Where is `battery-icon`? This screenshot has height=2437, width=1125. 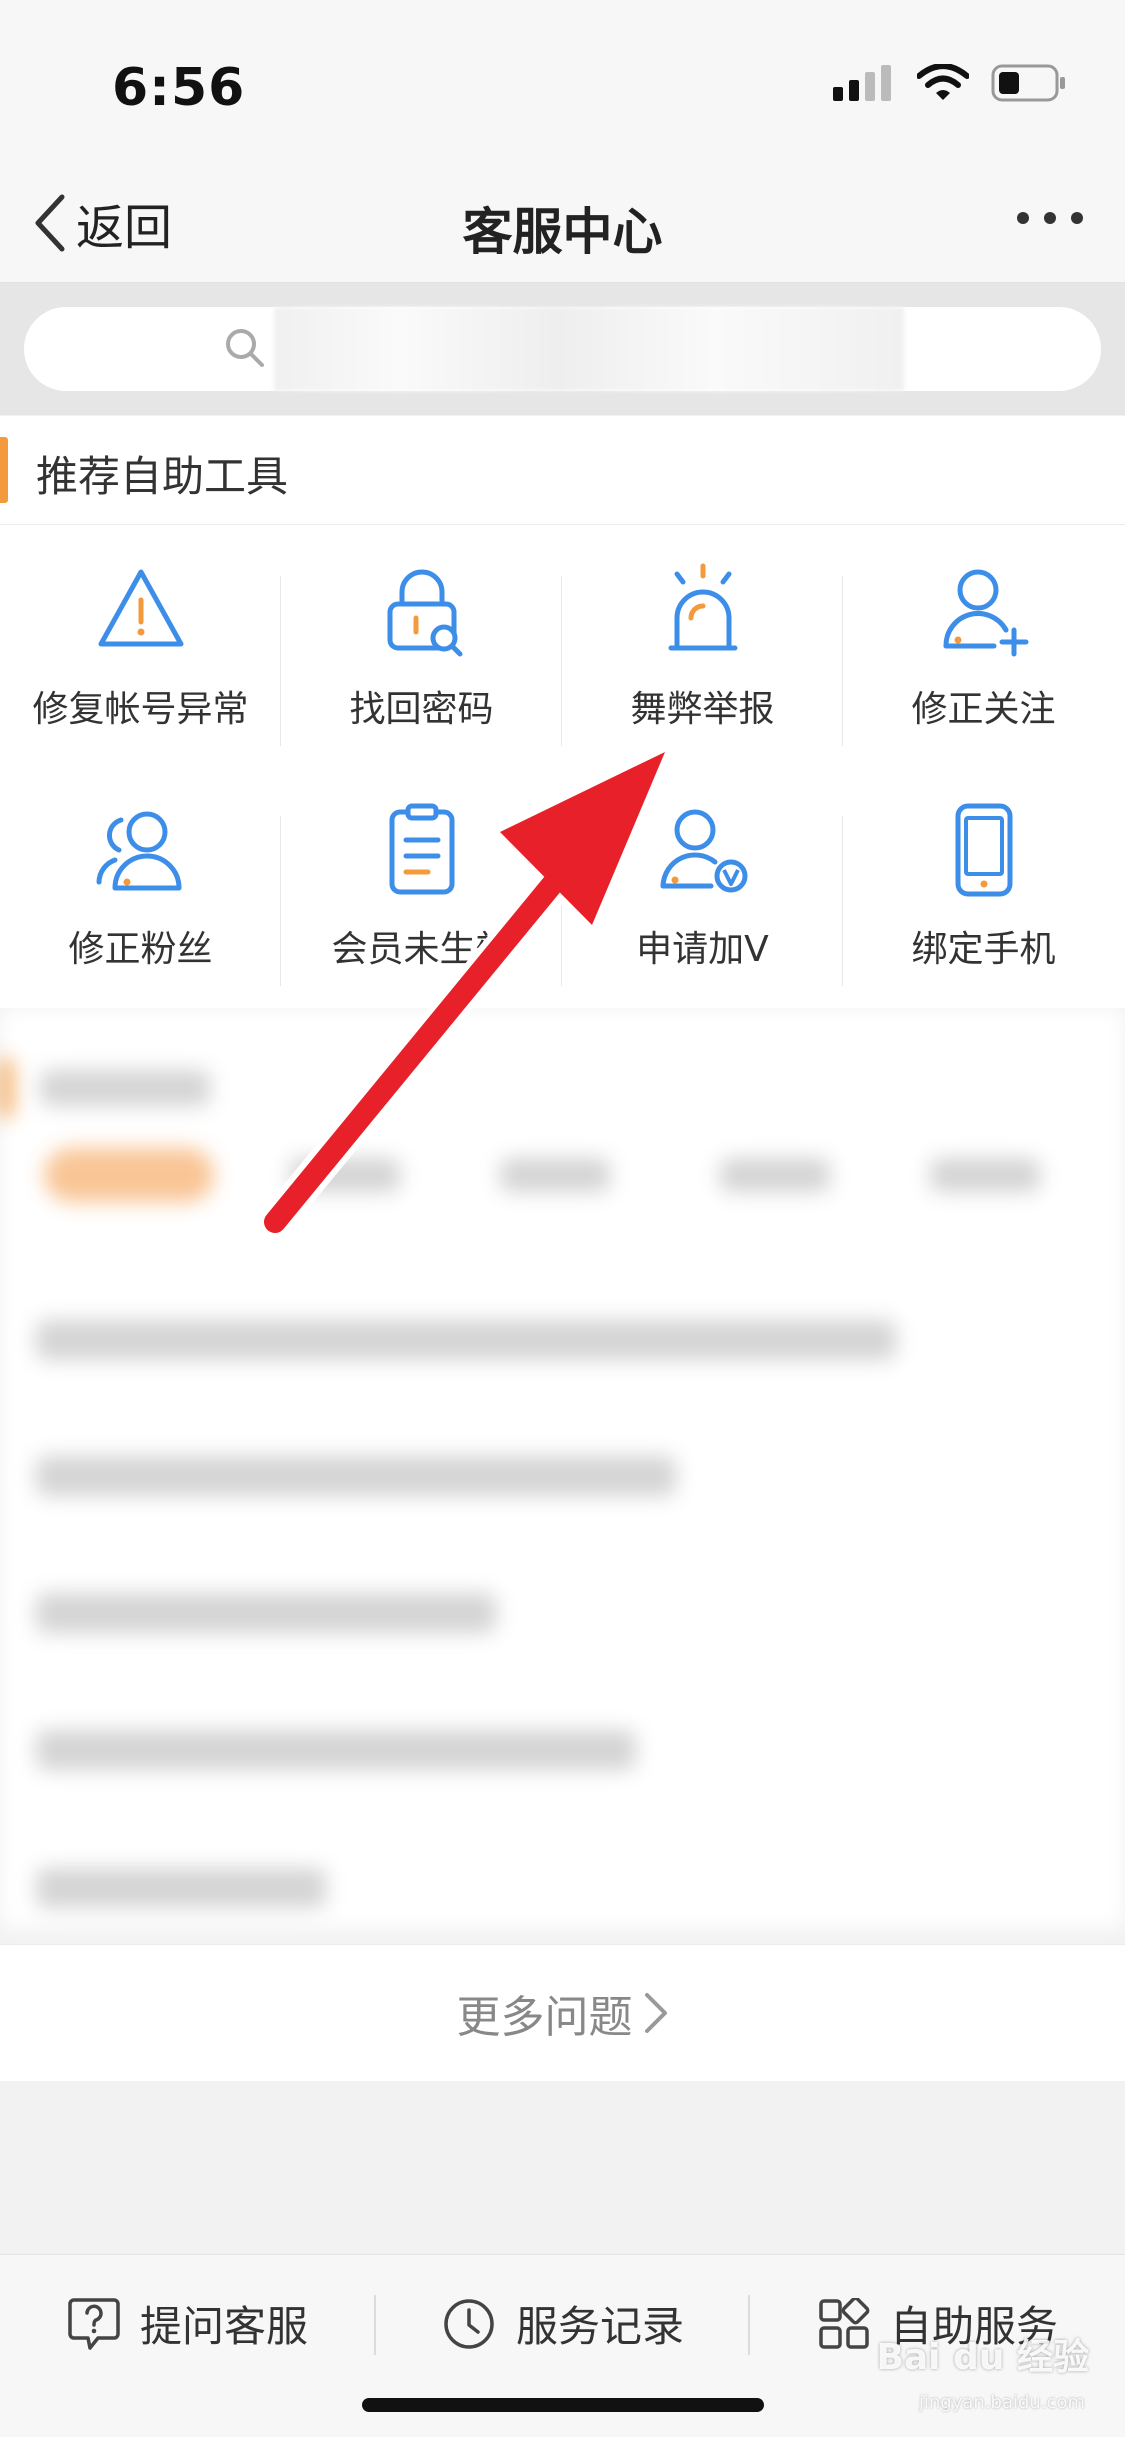 battery-icon is located at coordinates (1028, 83).